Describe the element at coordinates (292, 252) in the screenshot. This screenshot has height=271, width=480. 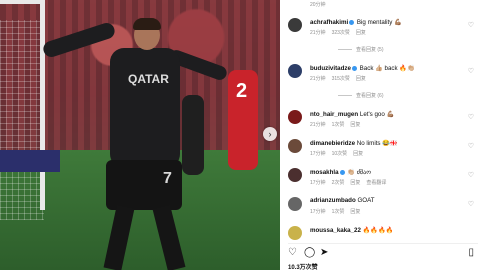
I see `heart-icon: ♡` at that location.